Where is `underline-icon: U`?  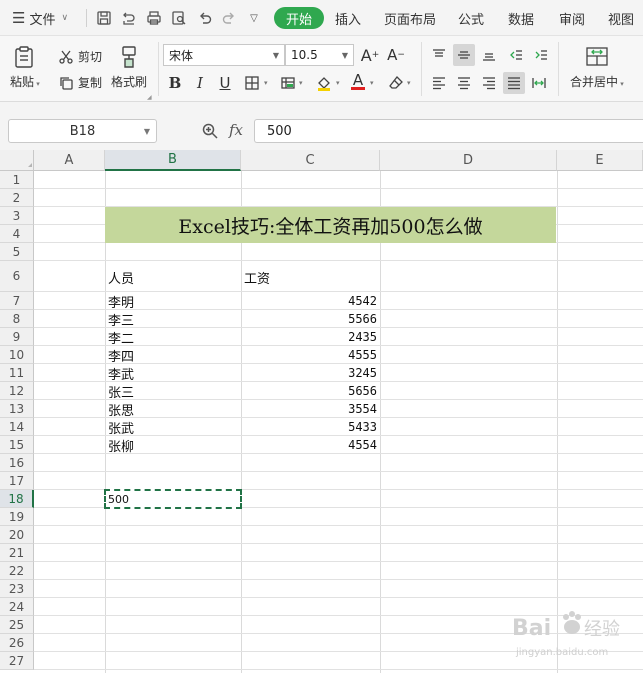 underline-icon: U is located at coordinates (225, 83).